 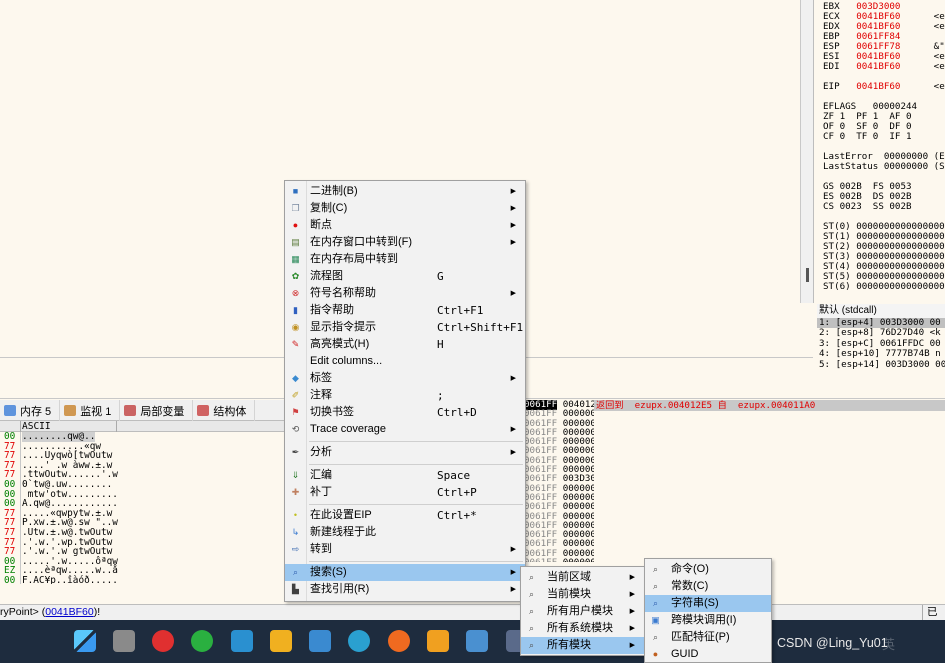 I want to click on menu-item-label: 标签, so click(x=321, y=378).